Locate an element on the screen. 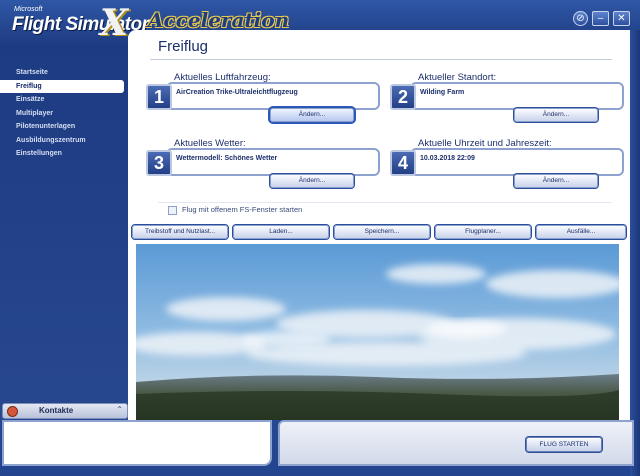  step-number-3: 3 is located at coordinates (159, 163).